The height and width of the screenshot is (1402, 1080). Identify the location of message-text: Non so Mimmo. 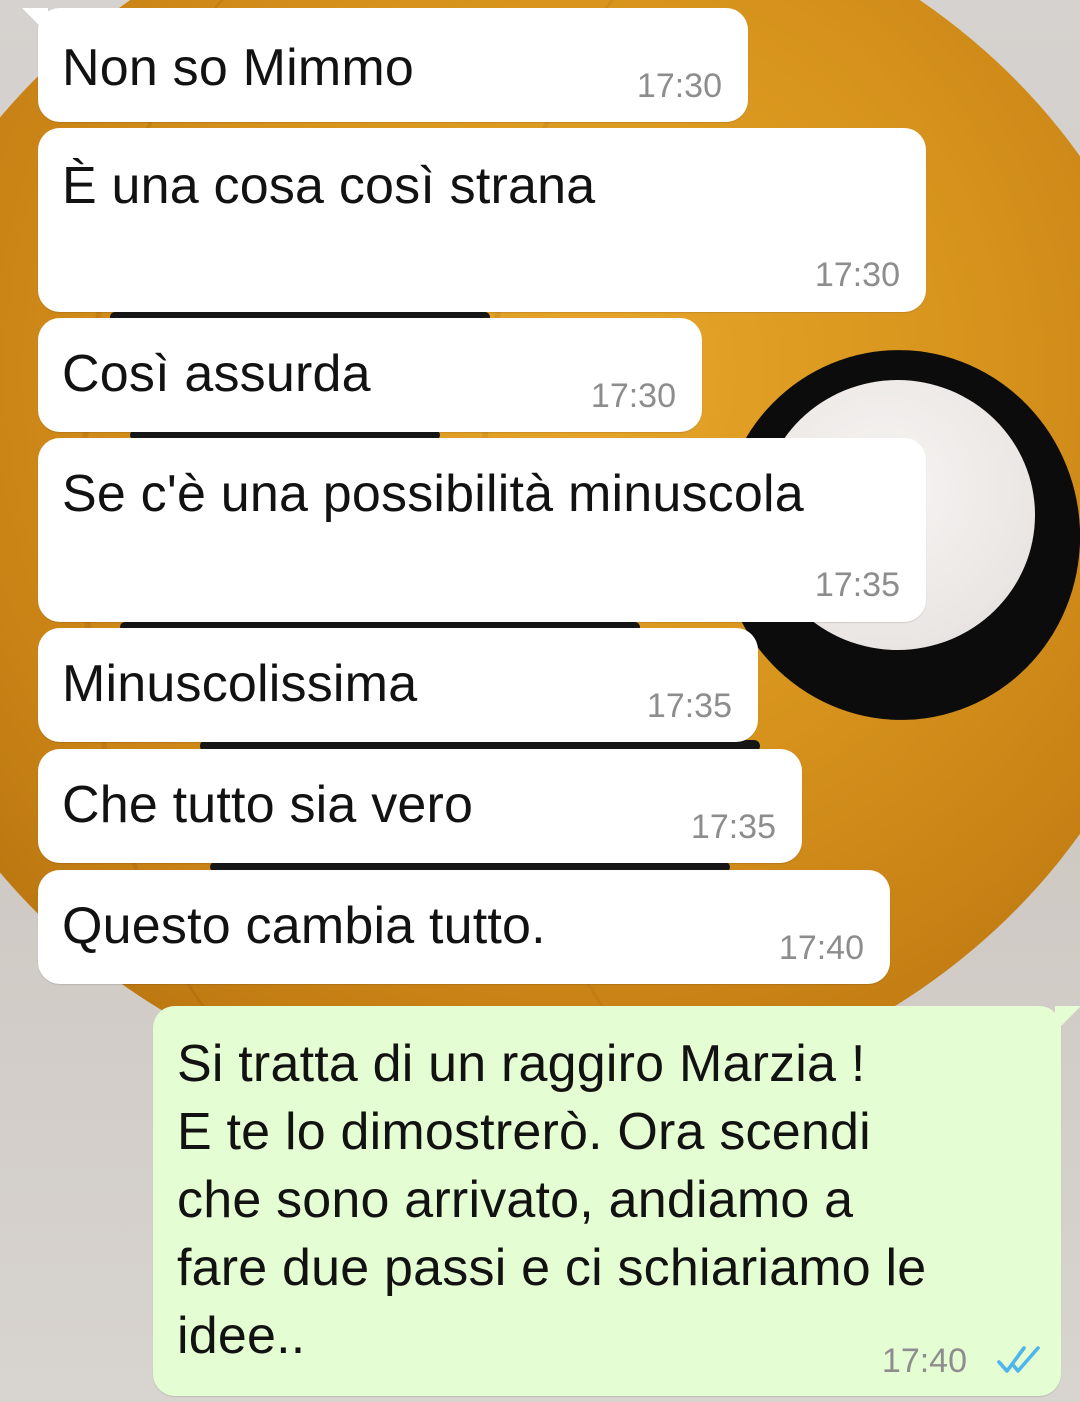
(238, 68).